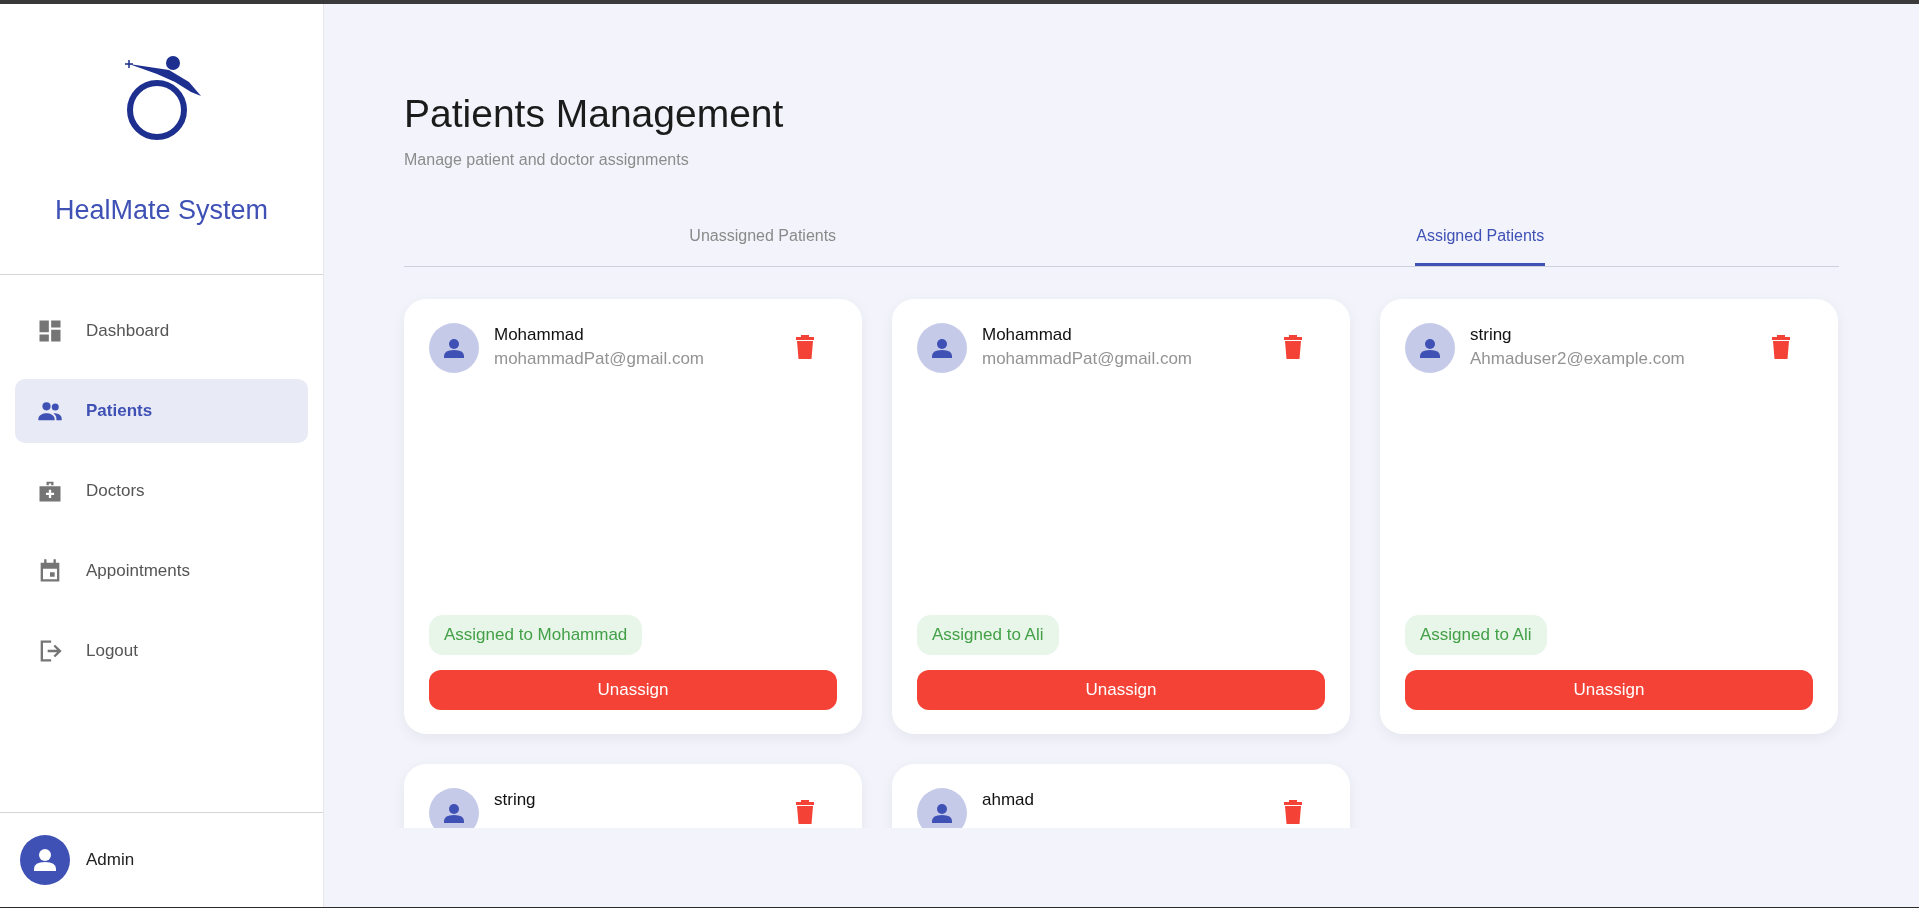 This screenshot has width=1919, height=908. Describe the element at coordinates (110, 860) in the screenshot. I see `user-name: Admin` at that location.